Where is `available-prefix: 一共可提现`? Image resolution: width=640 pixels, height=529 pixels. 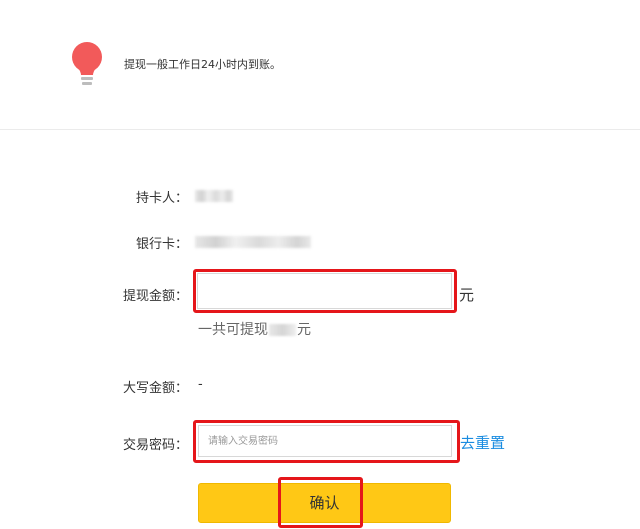
available-prefix: 一共可提现 is located at coordinates (233, 330).